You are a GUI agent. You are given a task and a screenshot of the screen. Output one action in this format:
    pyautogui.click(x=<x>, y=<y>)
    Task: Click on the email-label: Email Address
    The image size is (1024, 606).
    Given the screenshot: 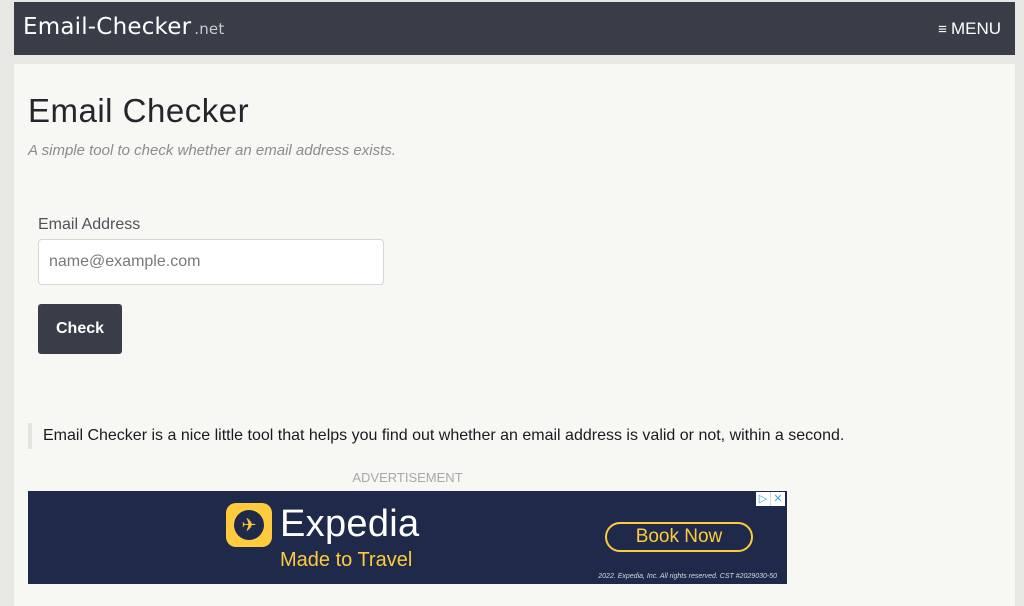 What is the action you would take?
    pyautogui.click(x=89, y=224)
    